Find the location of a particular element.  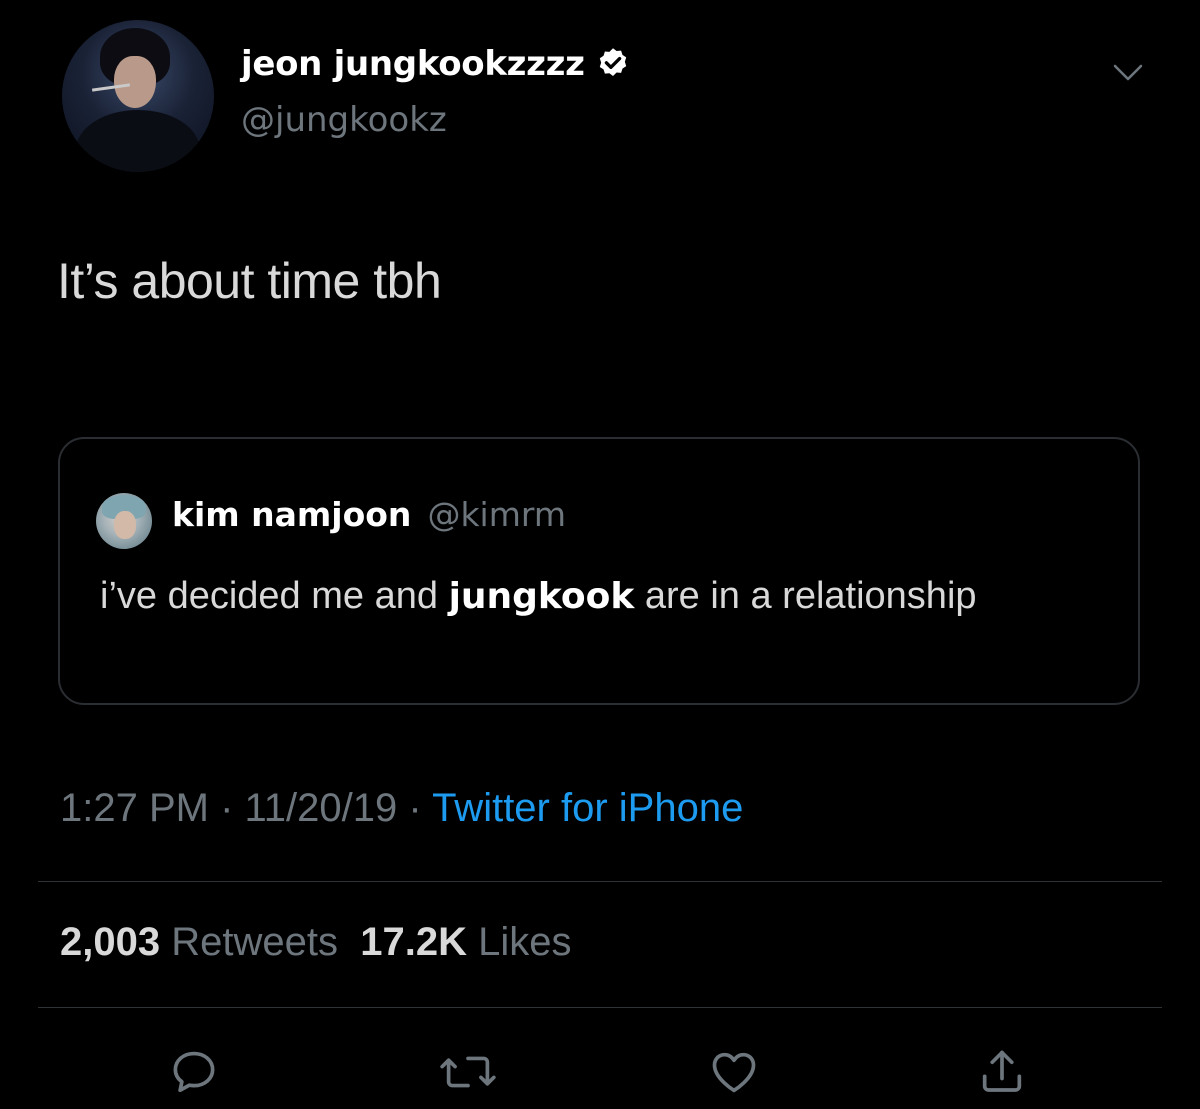

quoted-author-display-name: kim namjoon is located at coordinates (292, 514).